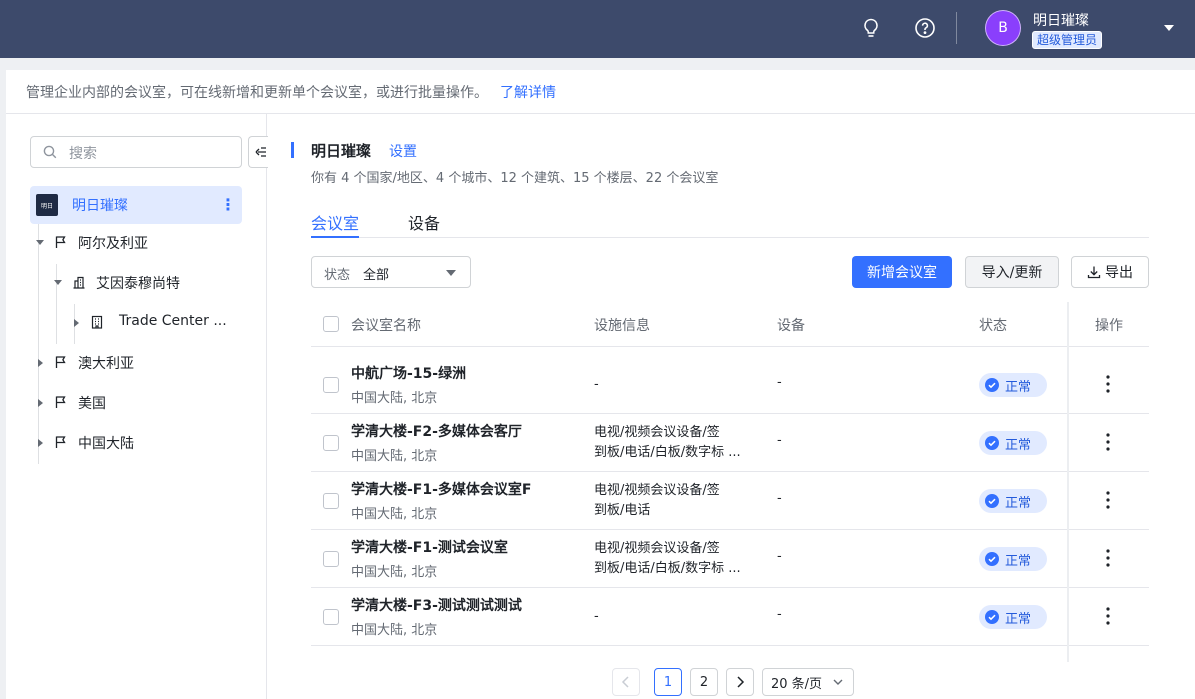  What do you see at coordinates (626, 682) in the screenshot?
I see `prev-page-button` at bounding box center [626, 682].